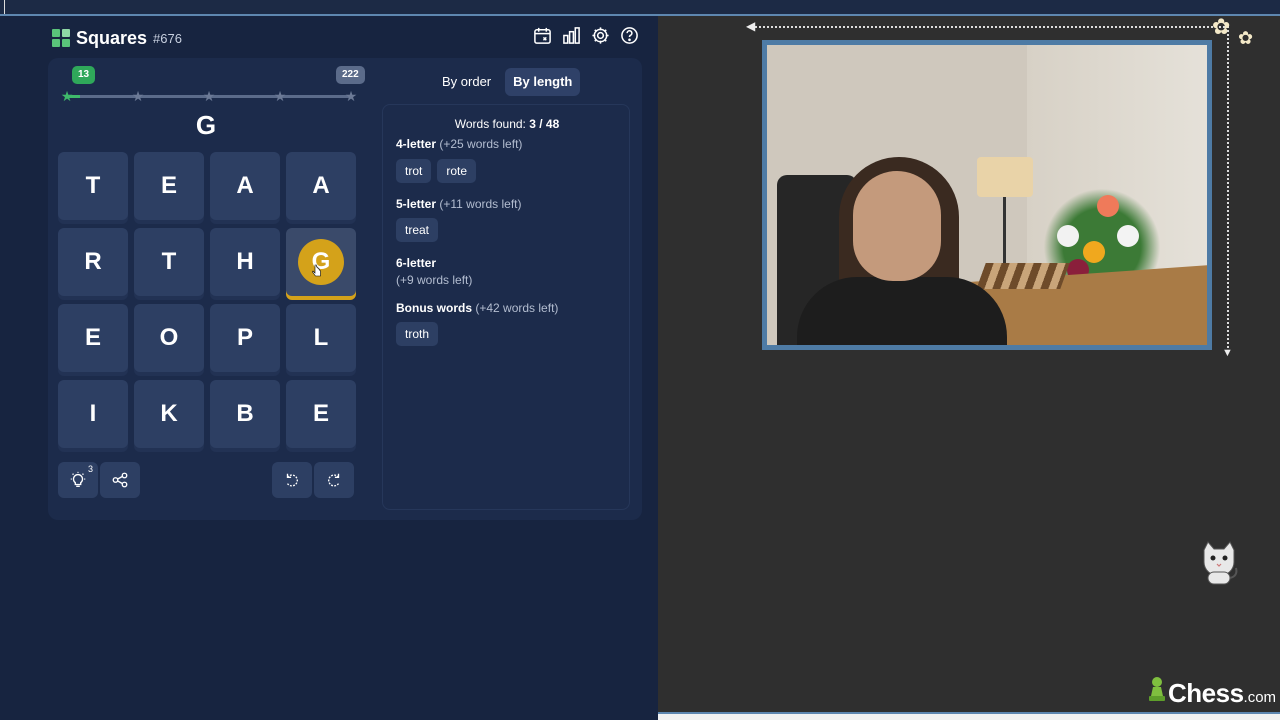 The width and height of the screenshot is (1280, 720). I want to click on share-button, so click(120, 480).